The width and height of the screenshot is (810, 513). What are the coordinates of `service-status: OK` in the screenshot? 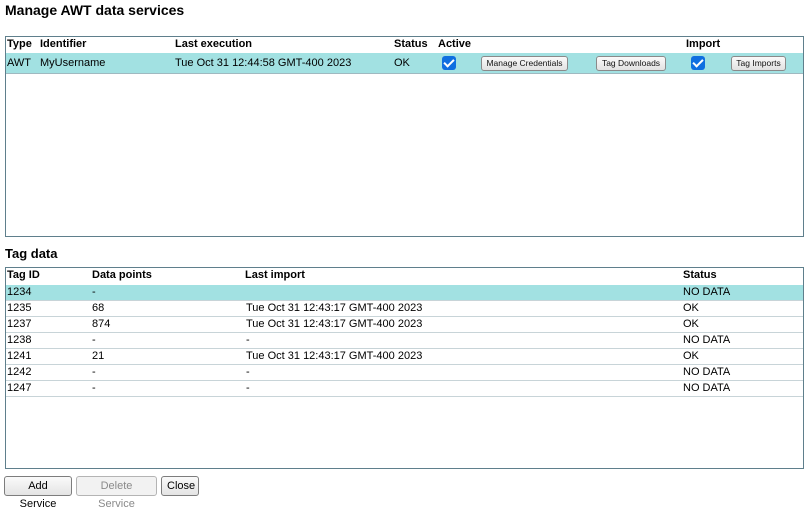 It's located at (402, 63).